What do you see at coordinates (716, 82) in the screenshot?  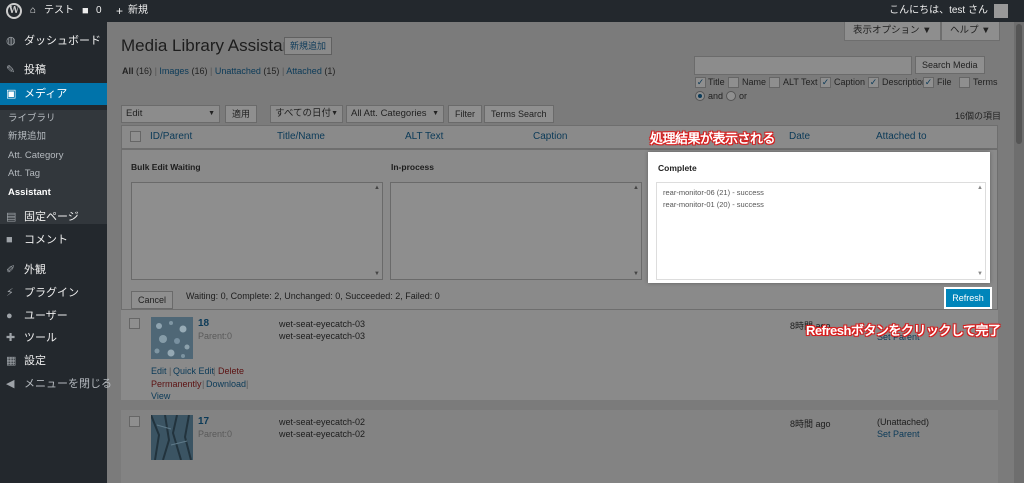 I see `label-title: Title` at bounding box center [716, 82].